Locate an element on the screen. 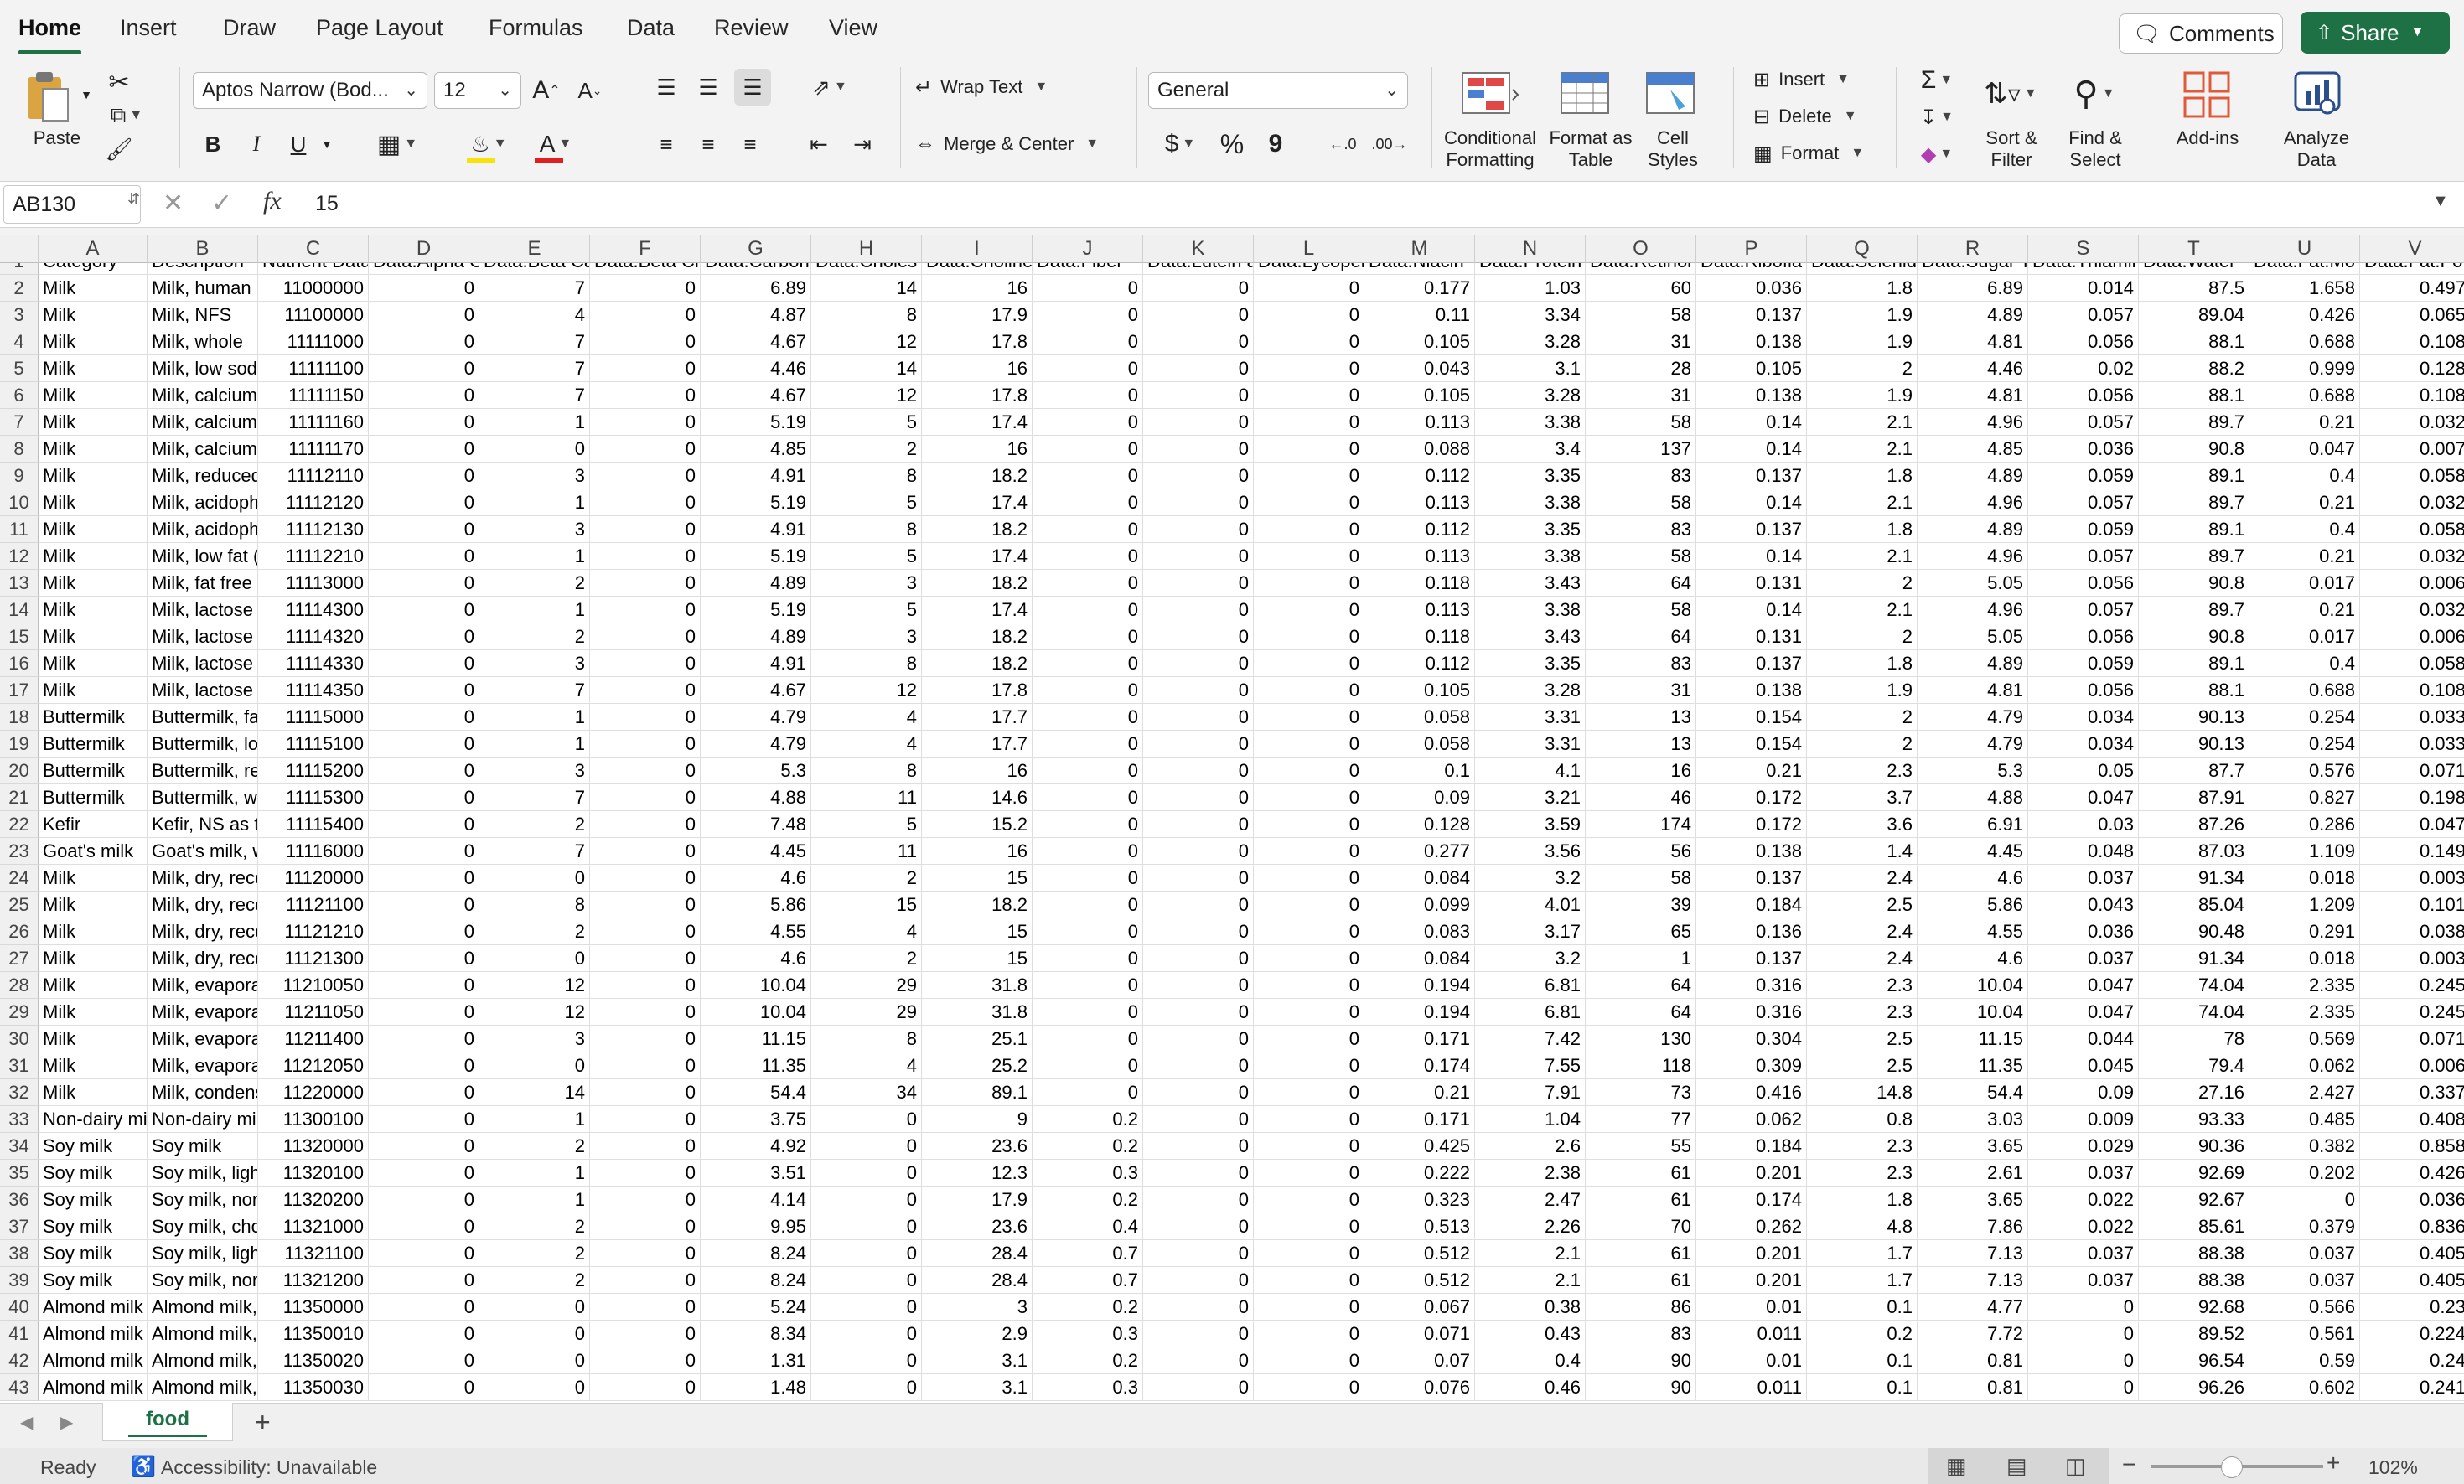 The image size is (2464, 1484). table-cell: 11 is located at coordinates (866, 851).